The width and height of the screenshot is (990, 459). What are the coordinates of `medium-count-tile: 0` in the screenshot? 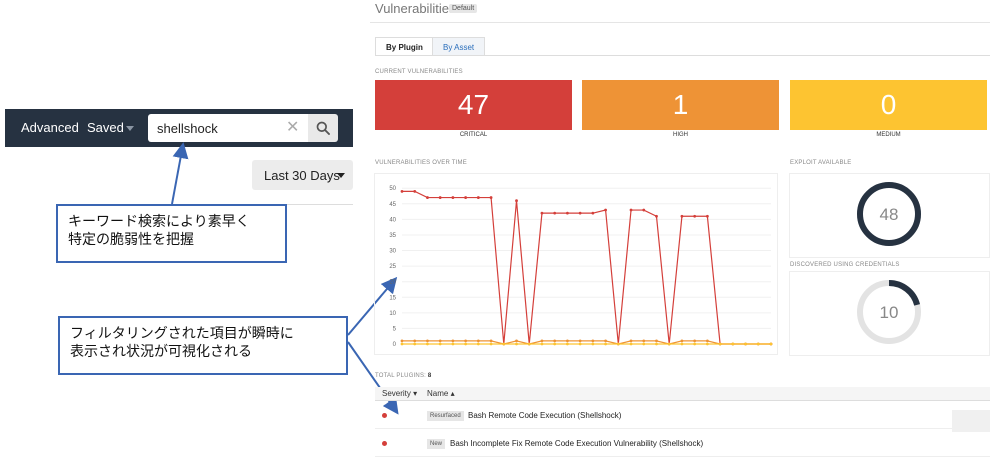 It's located at (888, 105).